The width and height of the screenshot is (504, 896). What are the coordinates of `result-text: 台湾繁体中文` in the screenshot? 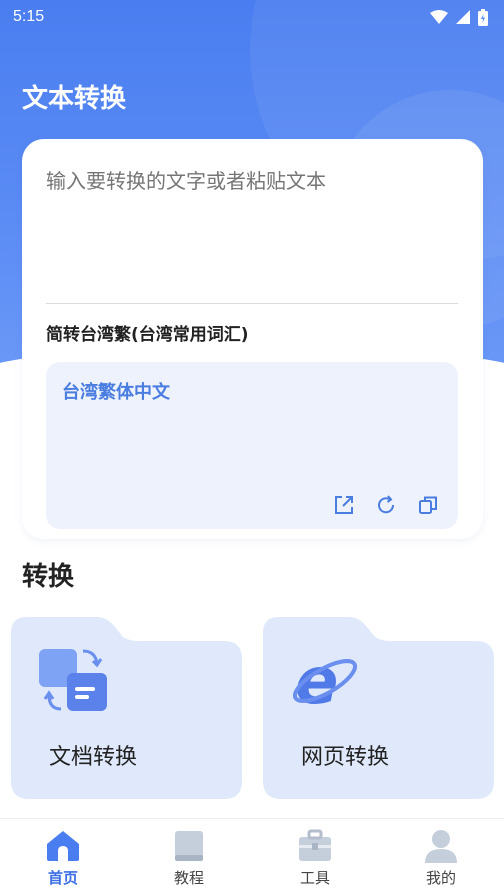 It's located at (116, 392).